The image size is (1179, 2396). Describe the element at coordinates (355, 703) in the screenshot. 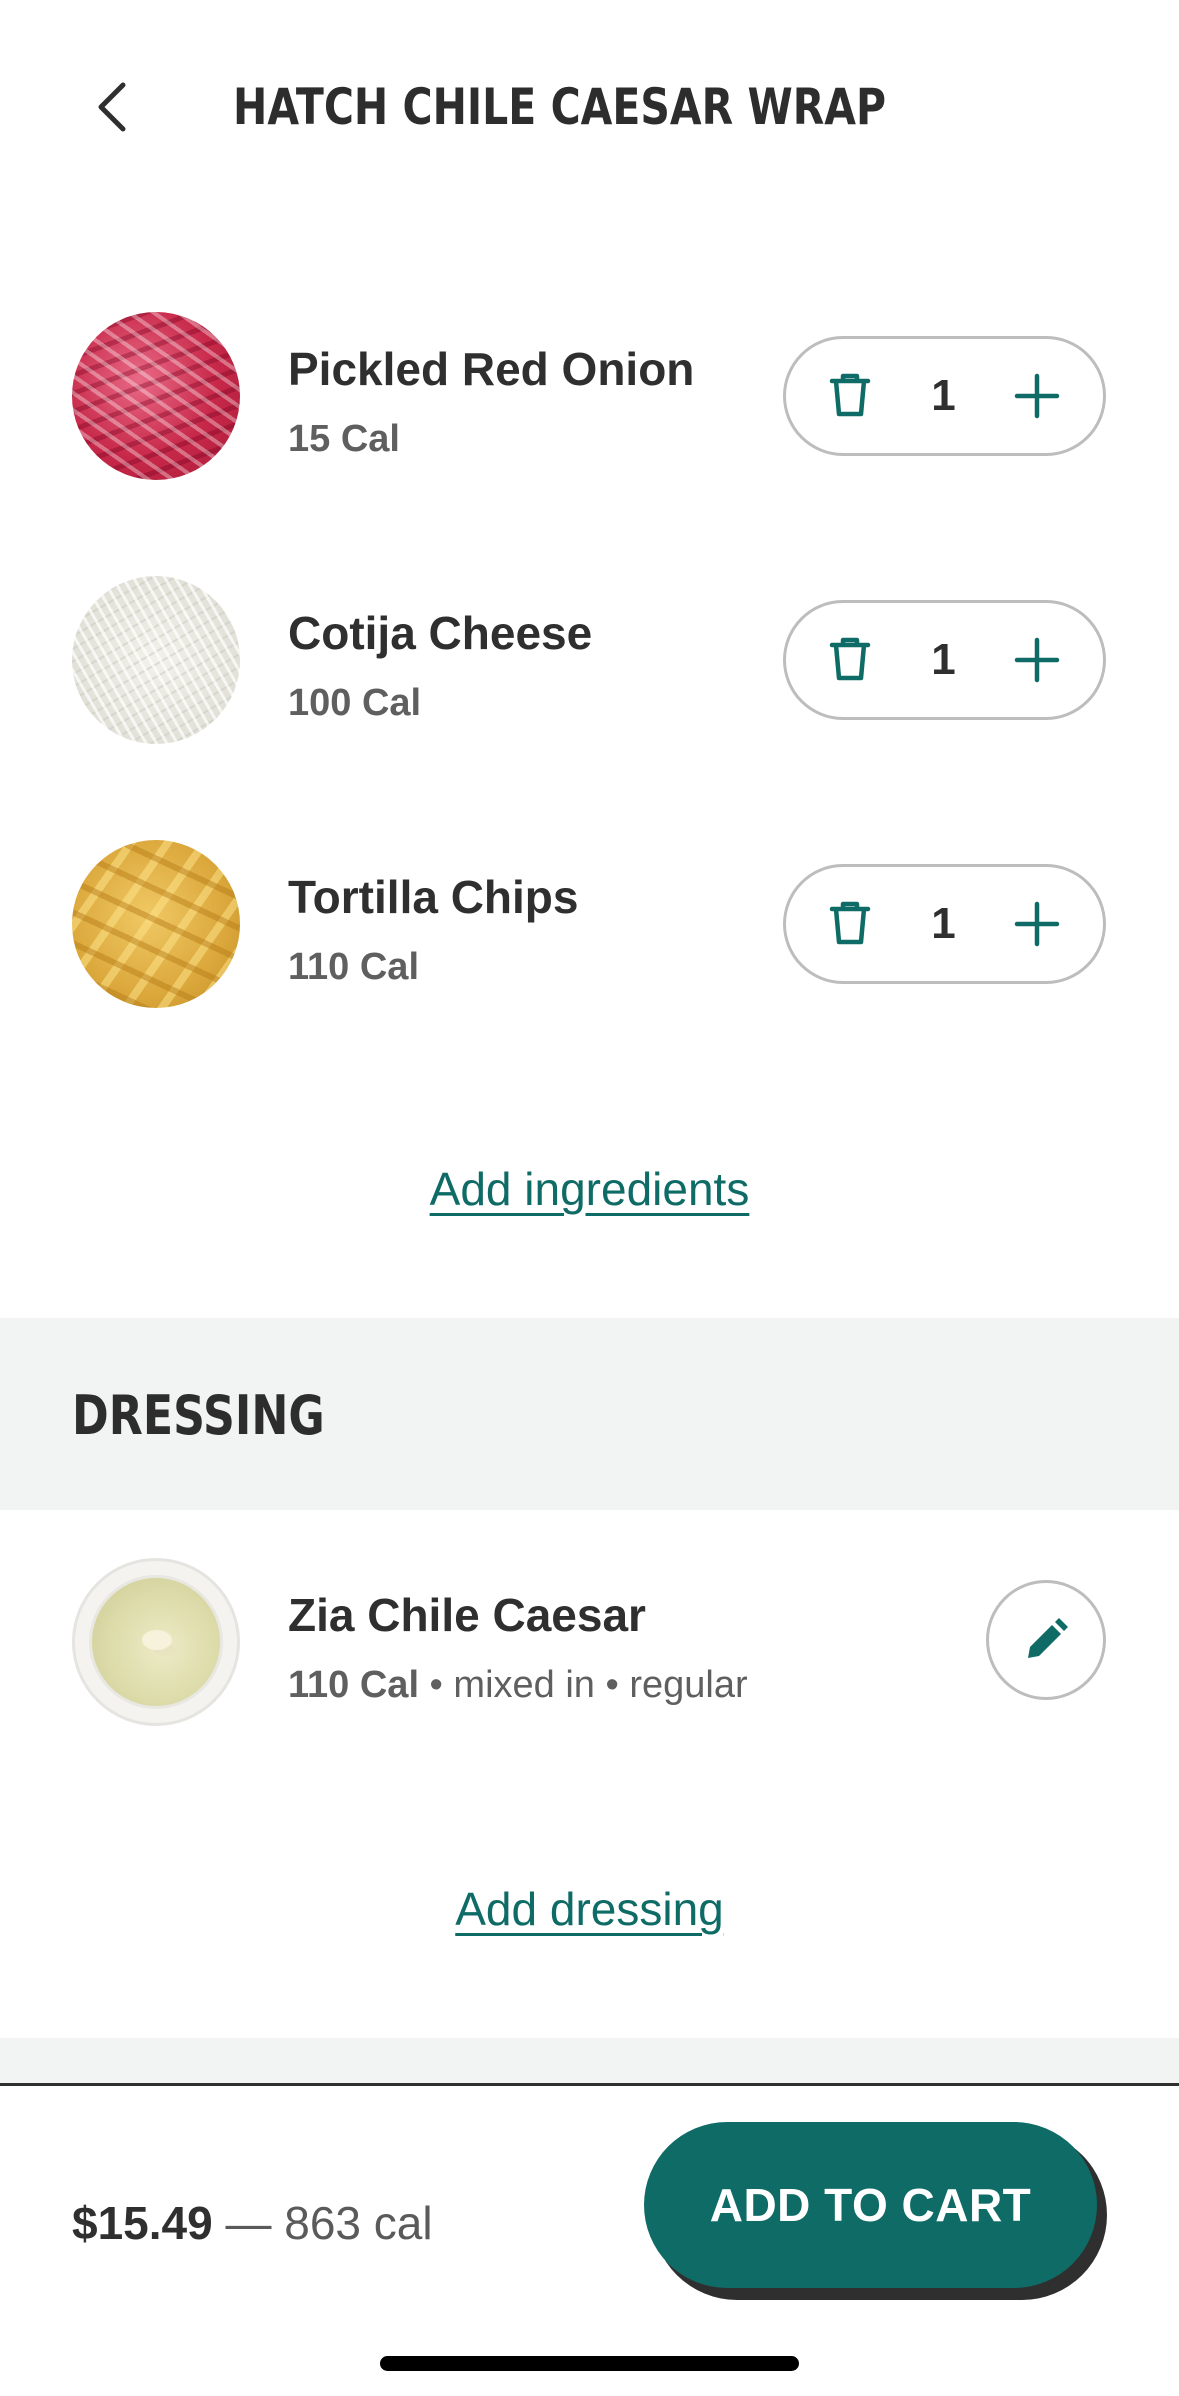

I see `ingredient-calories: 100 Cal` at that location.